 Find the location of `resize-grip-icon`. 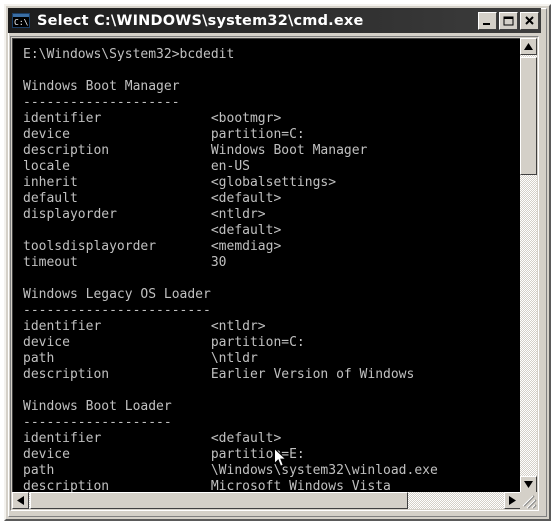

resize-grip-icon is located at coordinates (529, 502).